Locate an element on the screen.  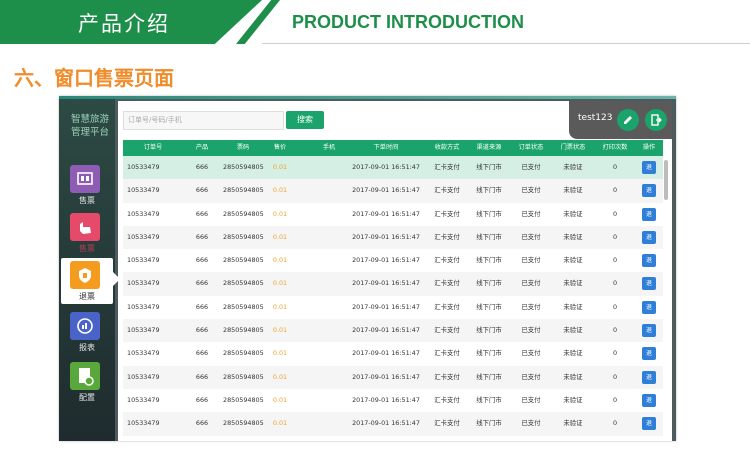
column-header: 收款方式 is located at coordinates (447, 147).